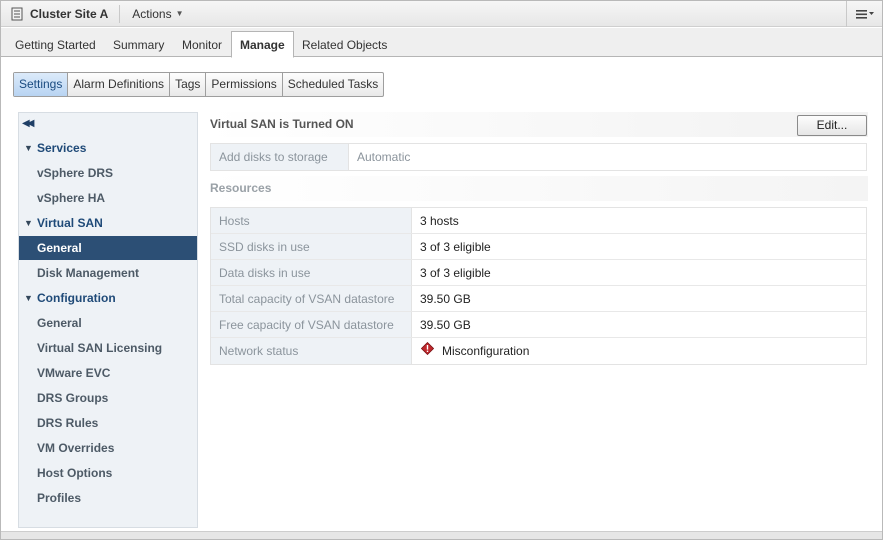 The height and width of the screenshot is (540, 883). I want to click on sidebar-item-vsphere-drs: vSphere DRS, so click(108, 173).